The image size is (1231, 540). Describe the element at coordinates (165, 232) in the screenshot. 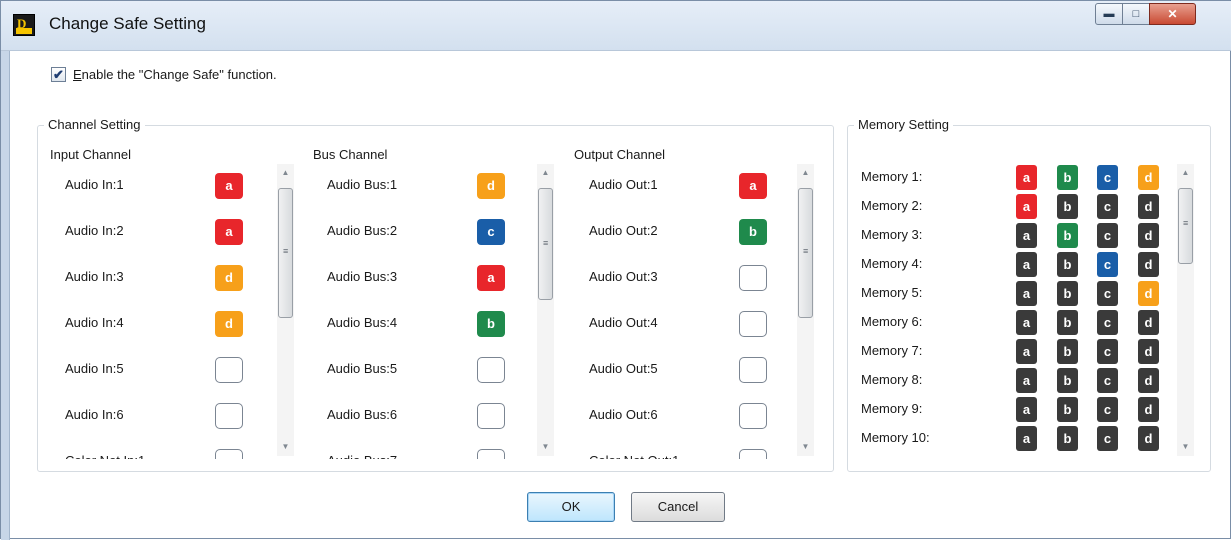

I see `channel-row: Audio In:2 a` at that location.